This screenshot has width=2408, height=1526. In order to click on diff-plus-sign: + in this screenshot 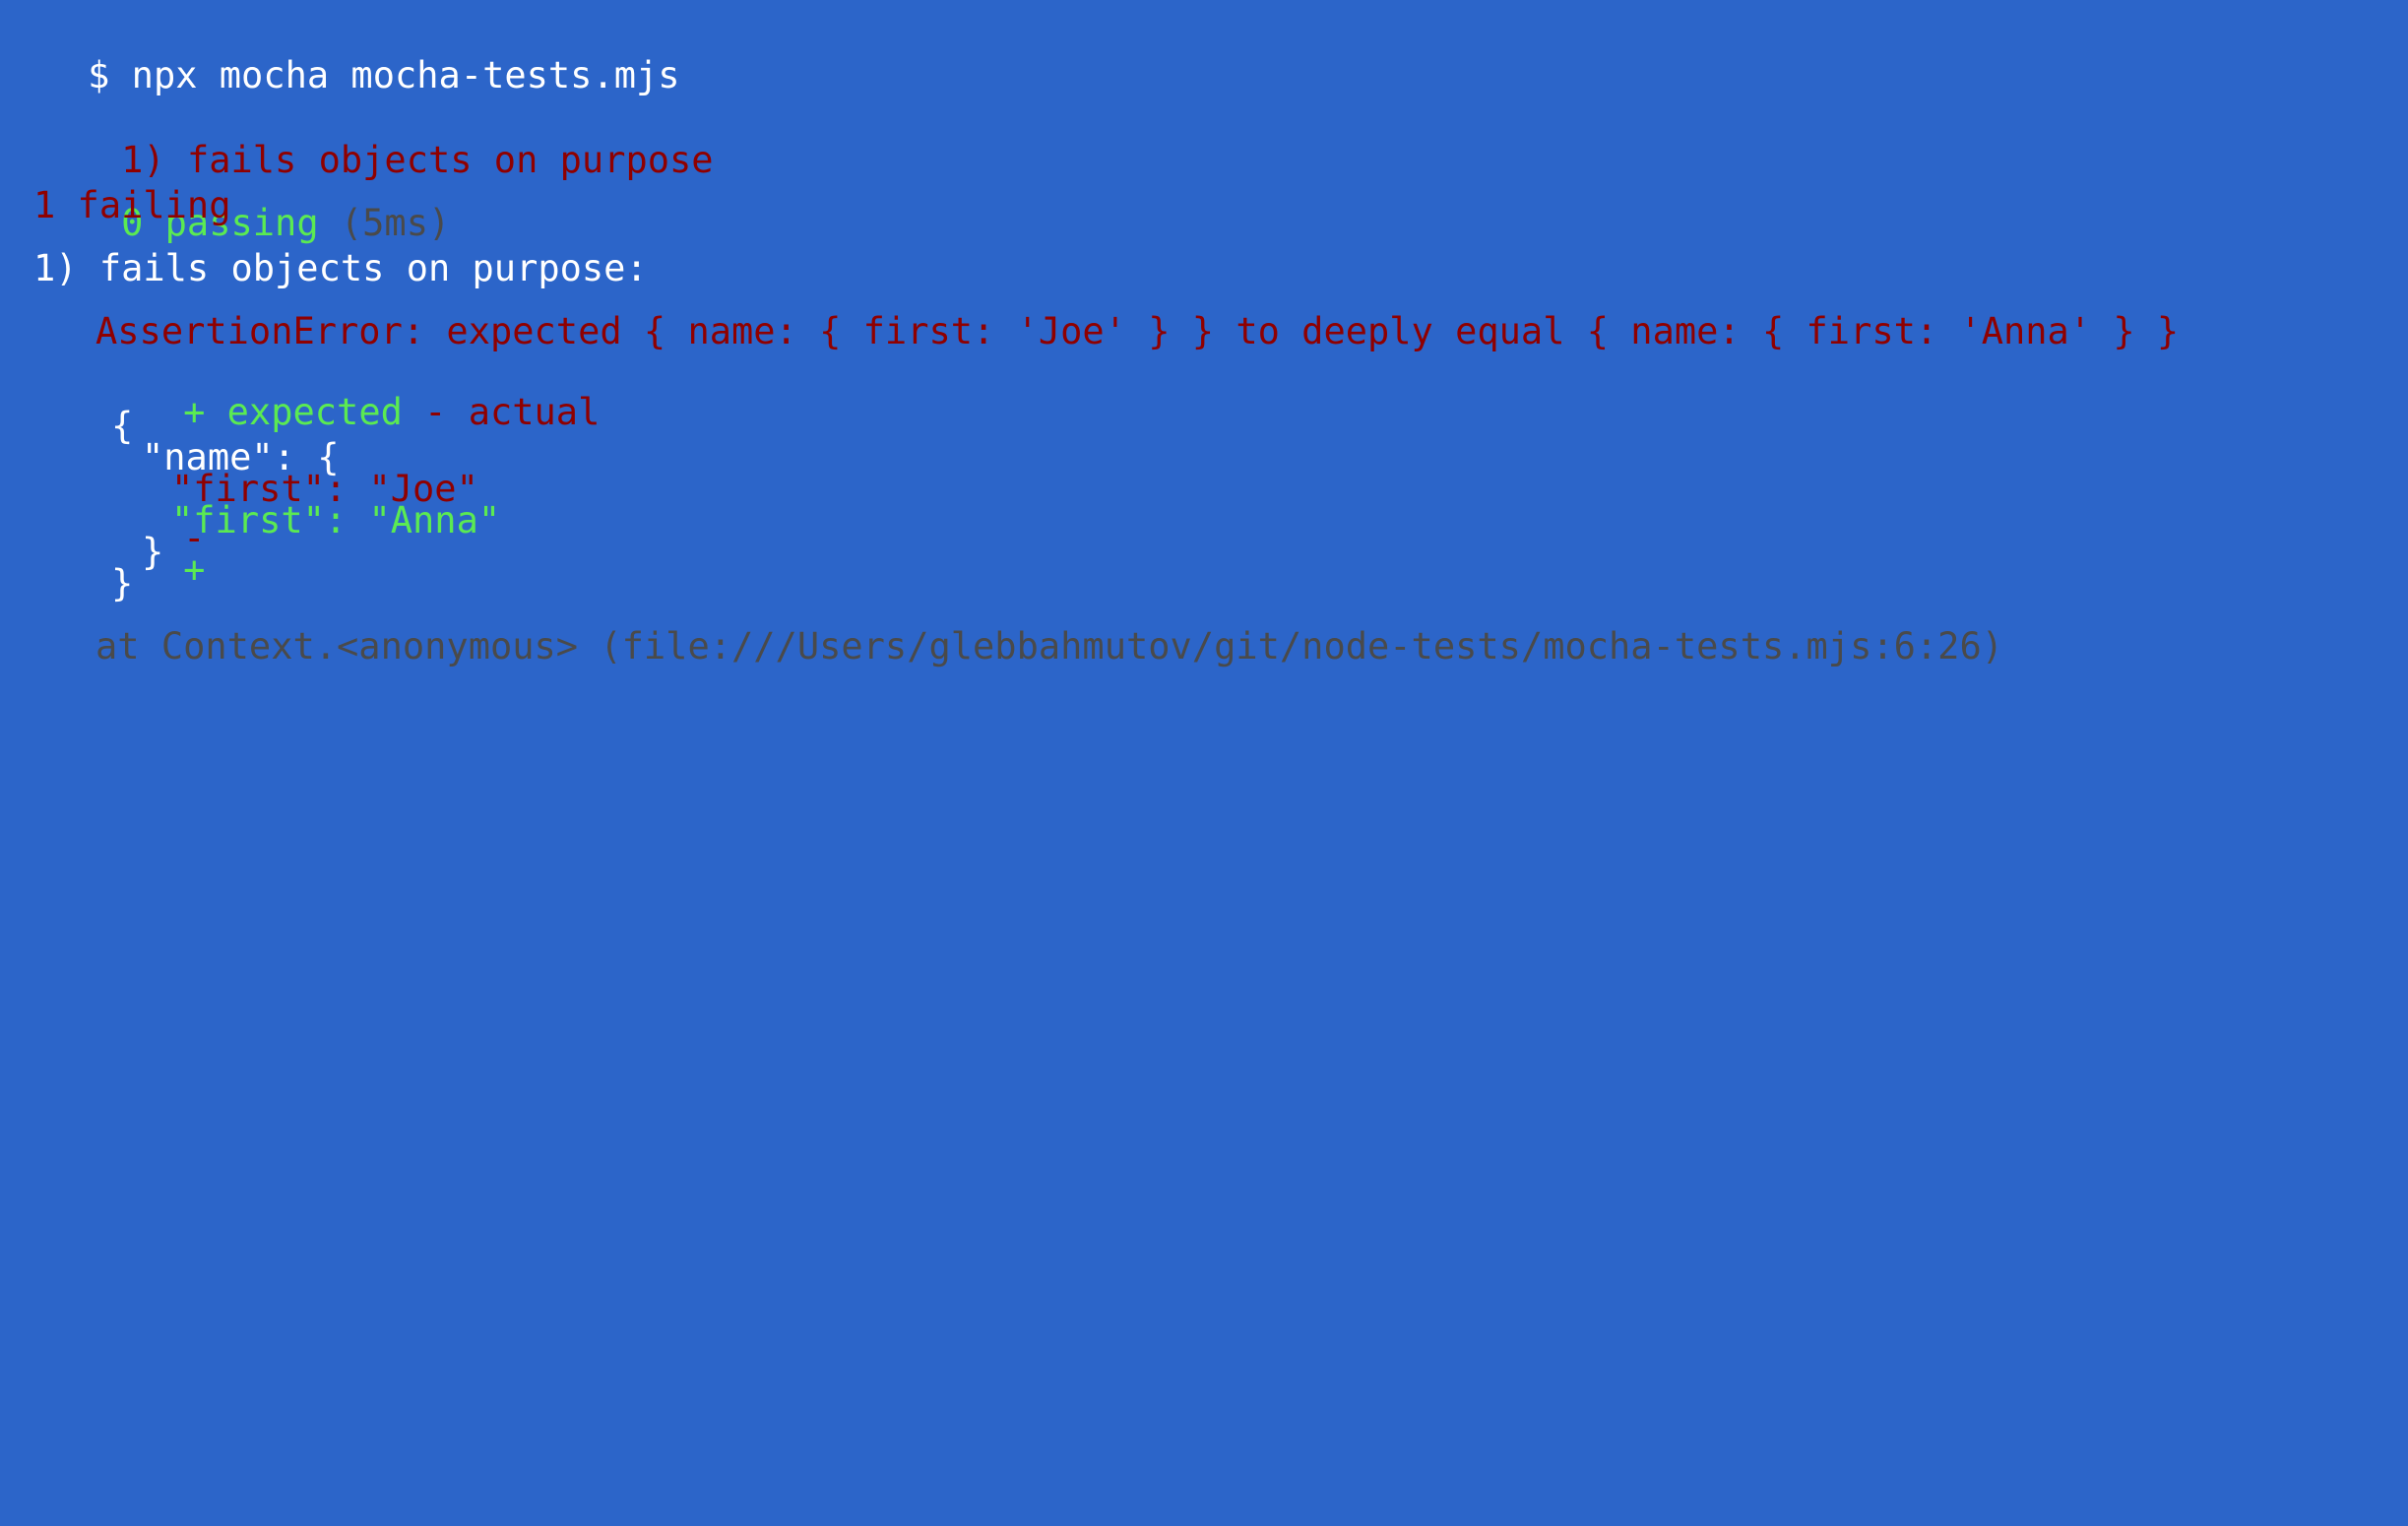, I will do `click(194, 569)`.